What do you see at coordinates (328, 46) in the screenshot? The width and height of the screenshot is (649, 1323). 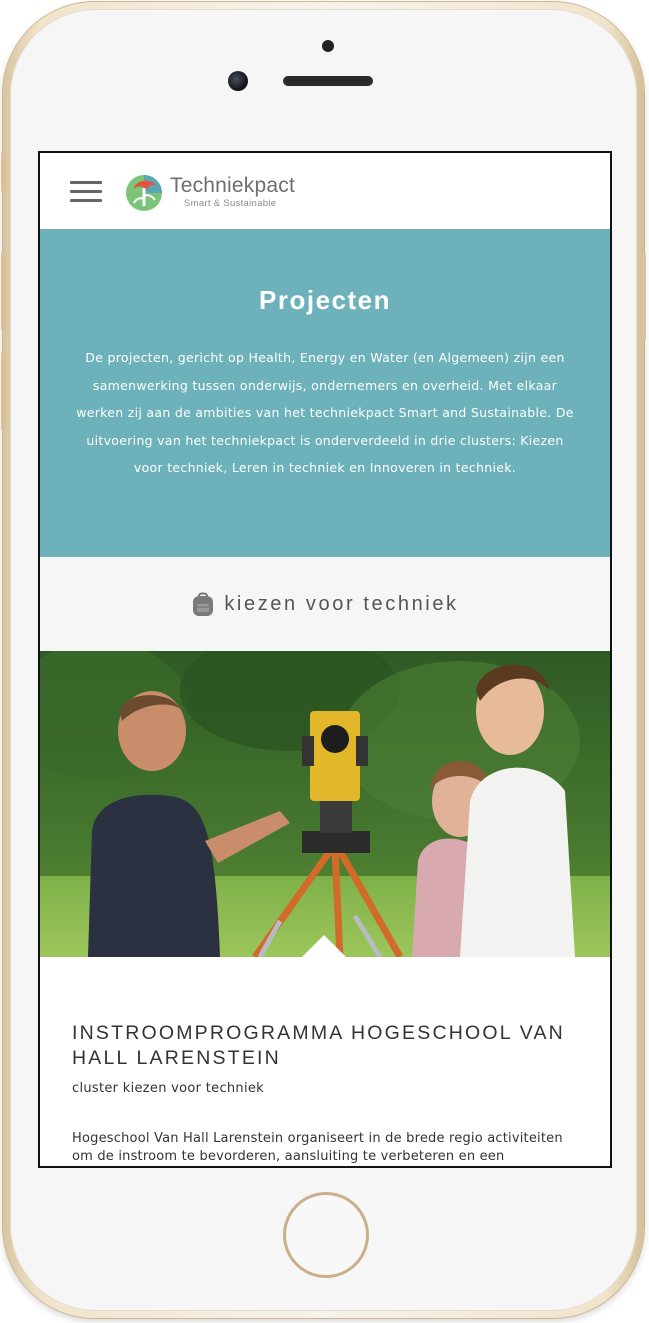 I see `proximity-sensor` at bounding box center [328, 46].